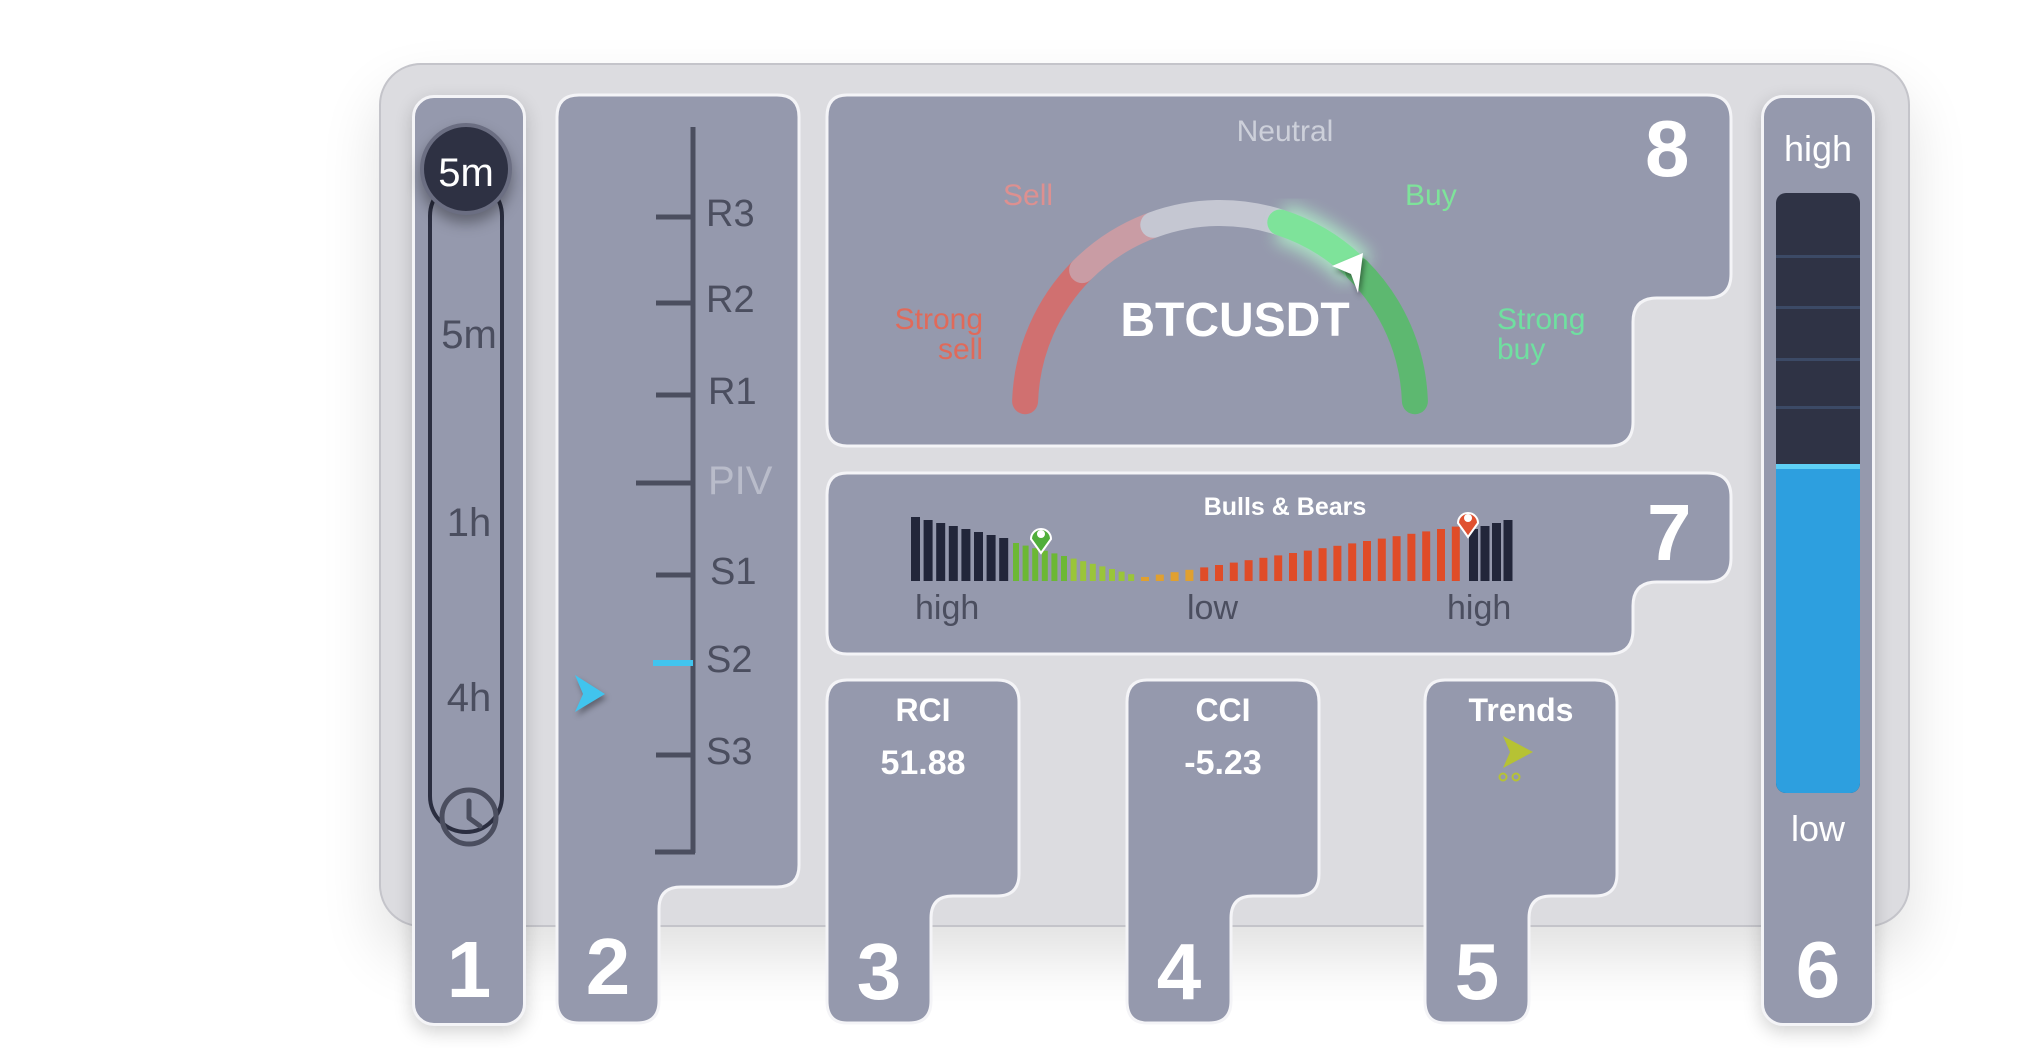  What do you see at coordinates (1521, 710) in the screenshot?
I see `trends-title: Trends` at bounding box center [1521, 710].